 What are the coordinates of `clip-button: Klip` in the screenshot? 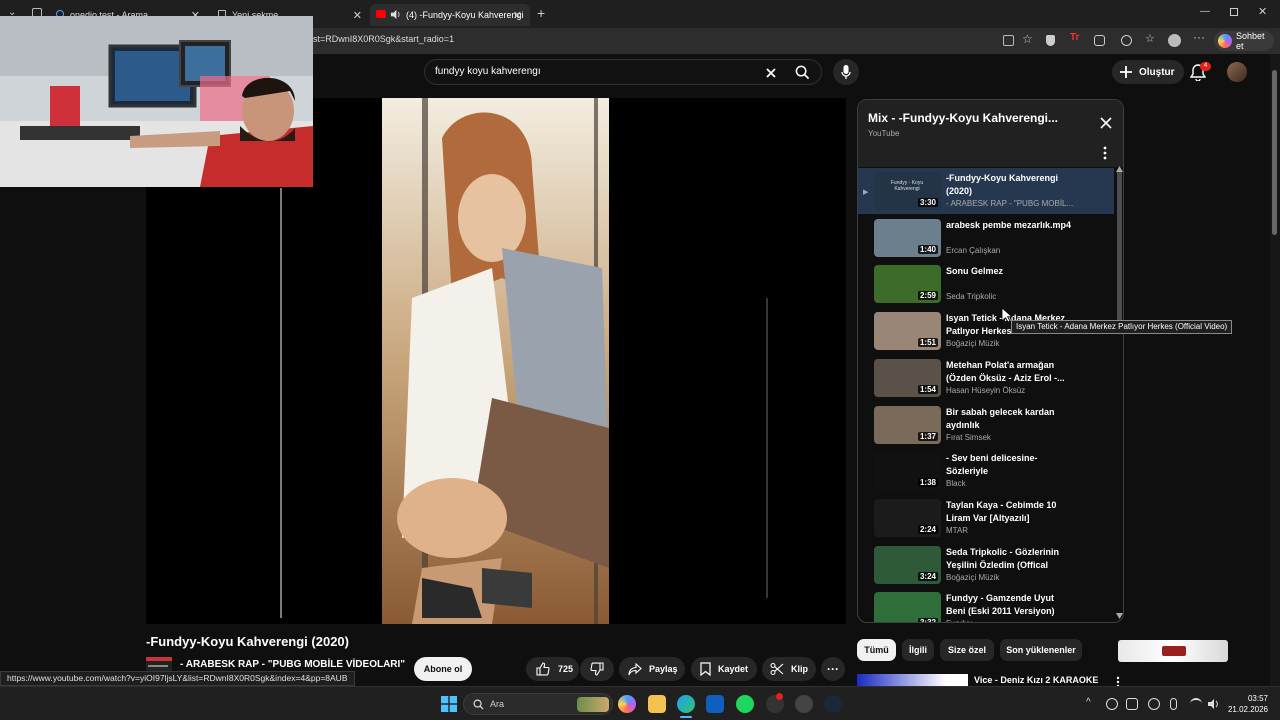 It's located at (789, 669).